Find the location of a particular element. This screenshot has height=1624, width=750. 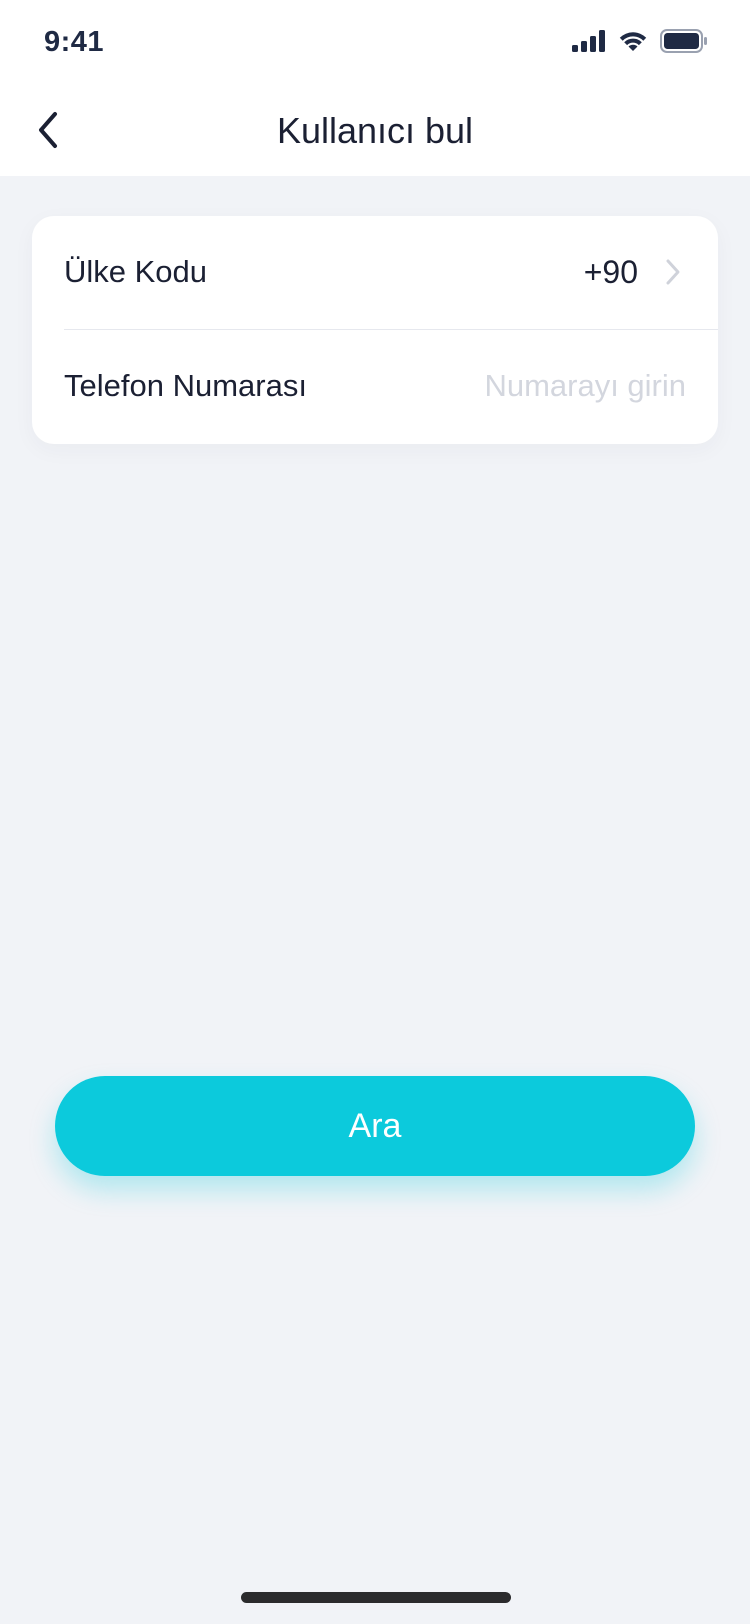

nav-bar: Kullanıcı bul is located at coordinates (375, 132).